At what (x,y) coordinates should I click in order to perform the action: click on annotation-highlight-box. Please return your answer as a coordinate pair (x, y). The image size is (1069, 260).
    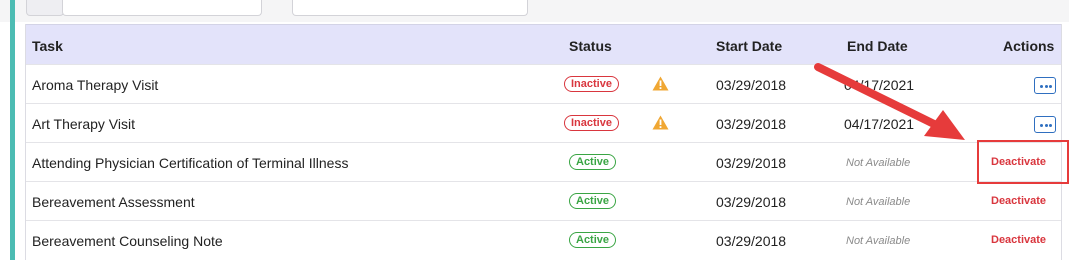
    Looking at the image, I should click on (1023, 162).